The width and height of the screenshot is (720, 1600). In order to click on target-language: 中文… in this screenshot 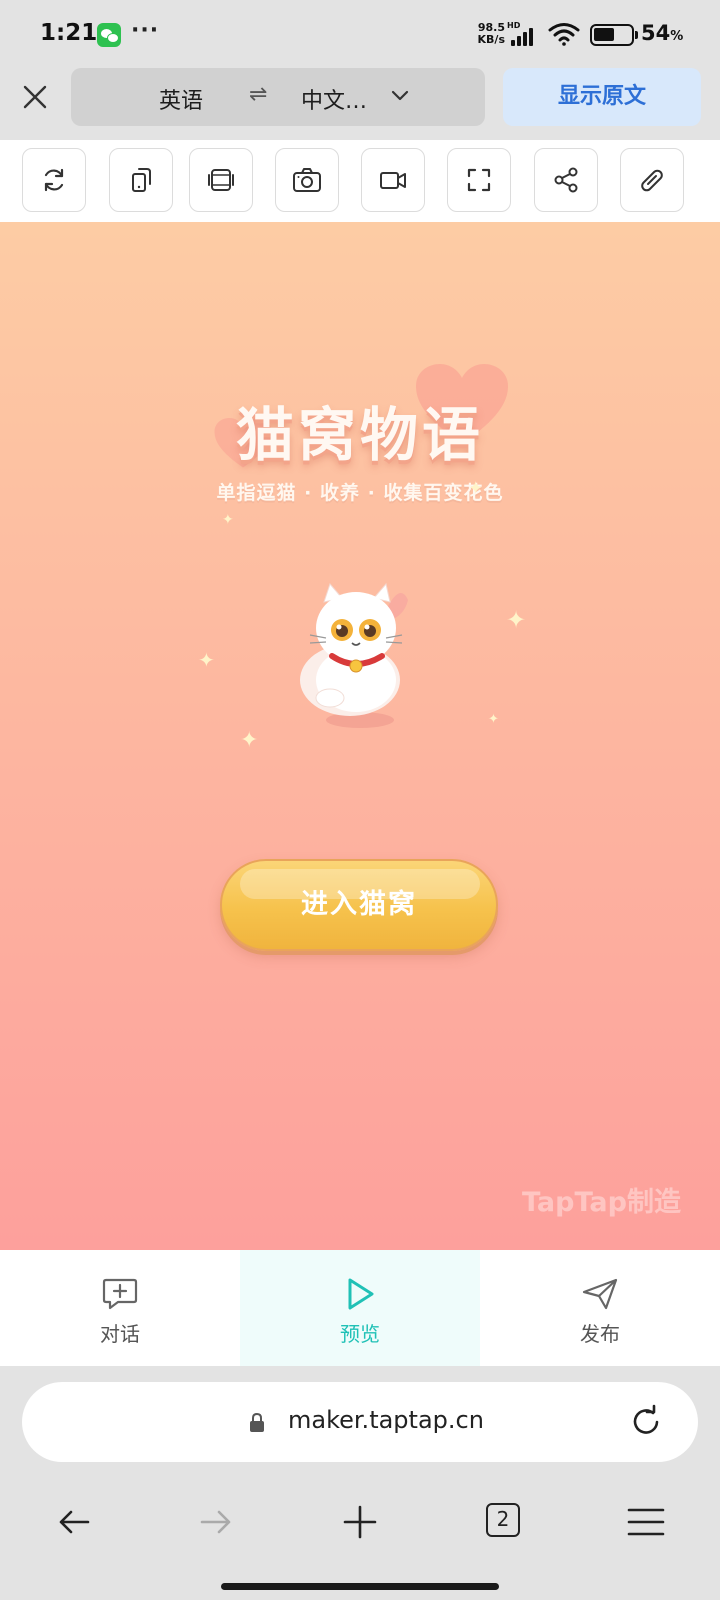, I will do `click(334, 99)`.